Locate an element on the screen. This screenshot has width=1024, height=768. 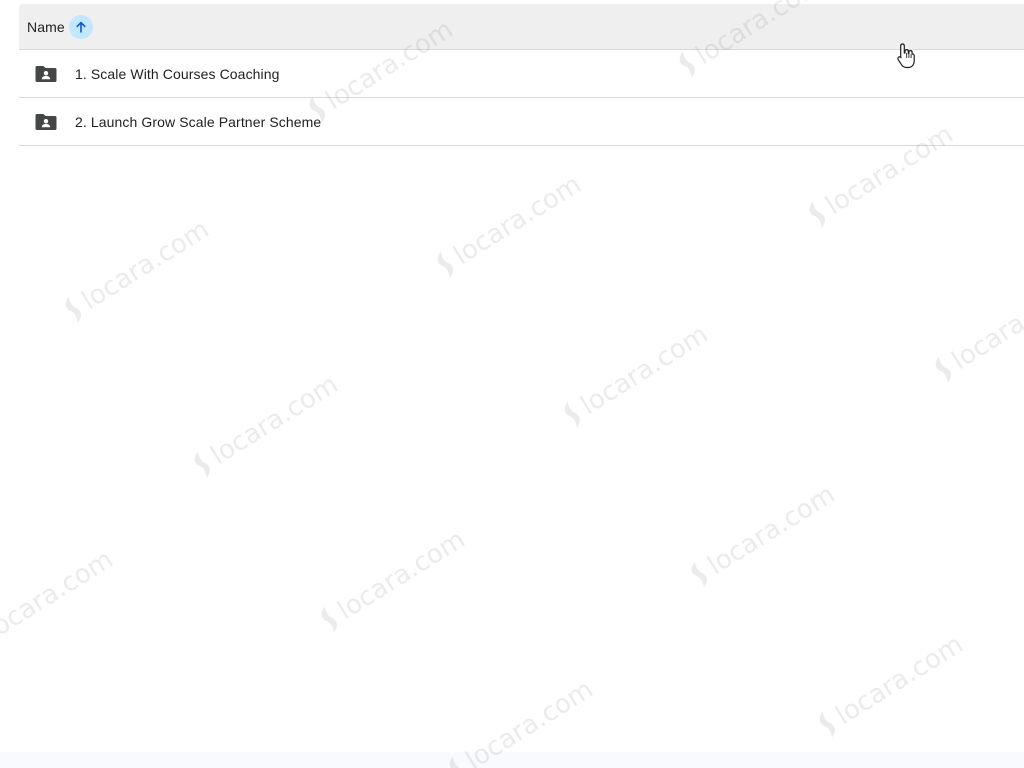
name-column-header: Name is located at coordinates (46, 27).